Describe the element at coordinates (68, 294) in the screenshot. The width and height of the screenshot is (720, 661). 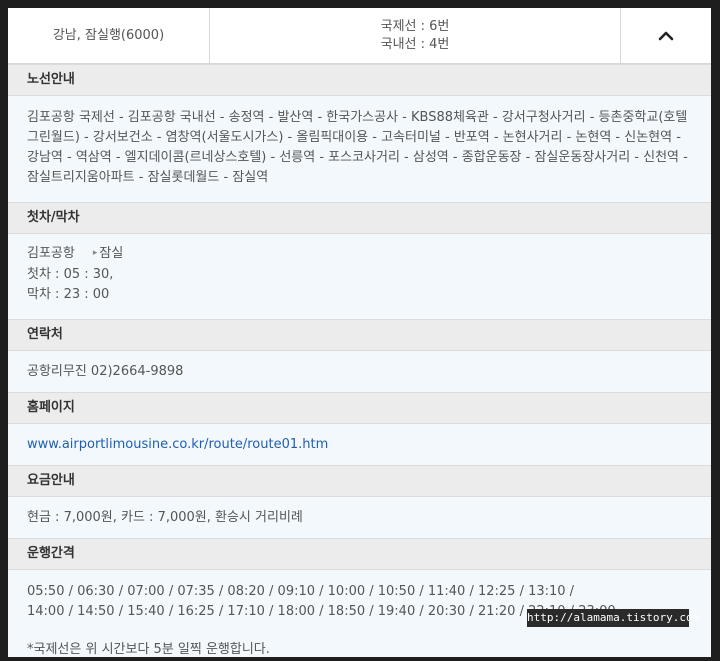
I see `last-bus-time: 막차 : 23 : 00` at that location.